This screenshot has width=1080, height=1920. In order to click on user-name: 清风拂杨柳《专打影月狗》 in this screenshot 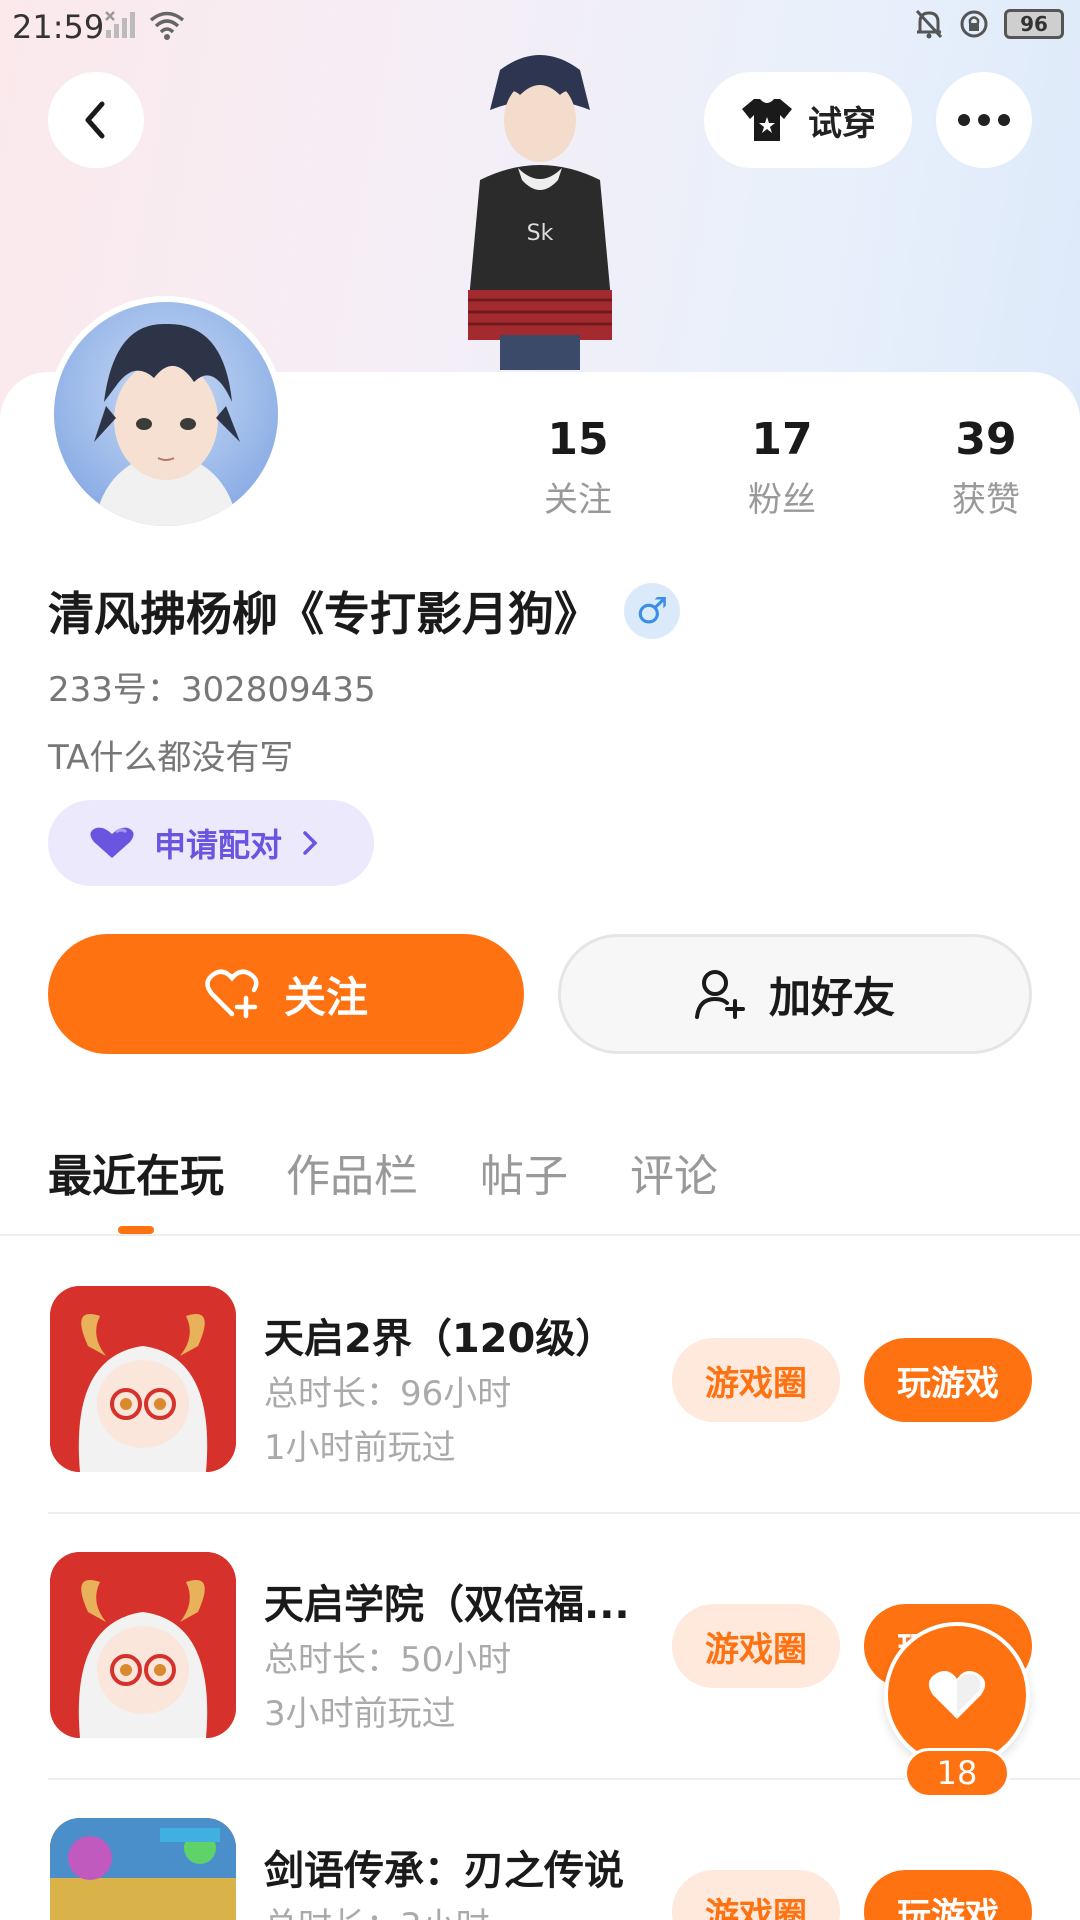, I will do `click(324, 614)`.